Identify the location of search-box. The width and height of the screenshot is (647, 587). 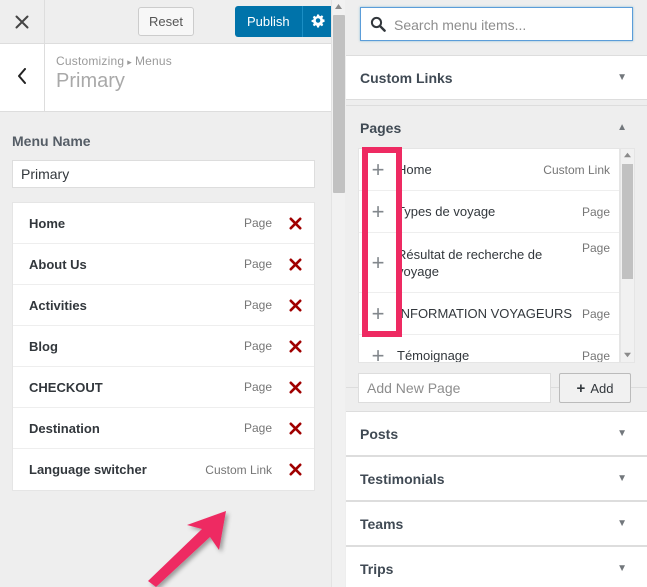
(496, 24).